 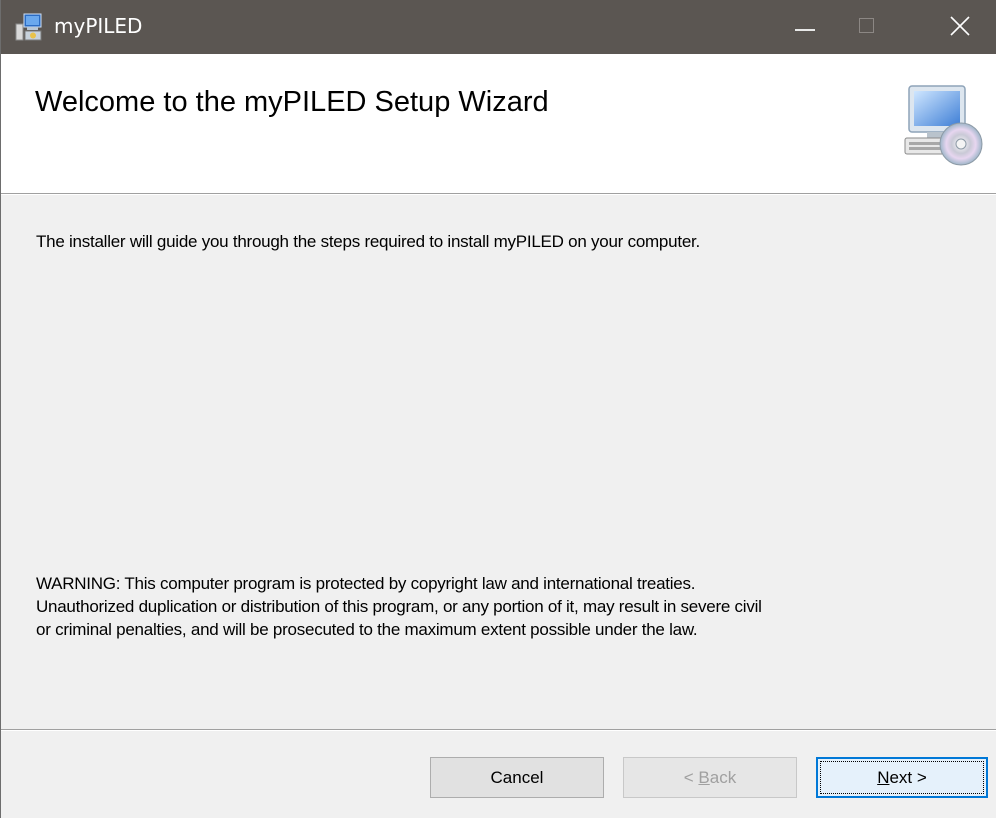 I want to click on back-button-prefix: <, so click(x=691, y=777).